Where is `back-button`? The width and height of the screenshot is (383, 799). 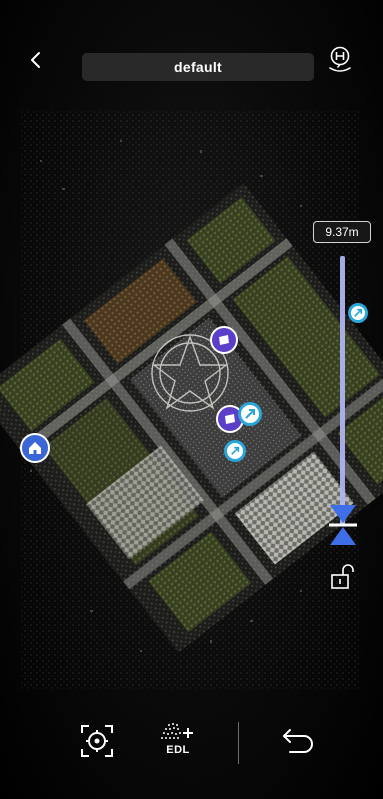
back-button is located at coordinates (36, 60).